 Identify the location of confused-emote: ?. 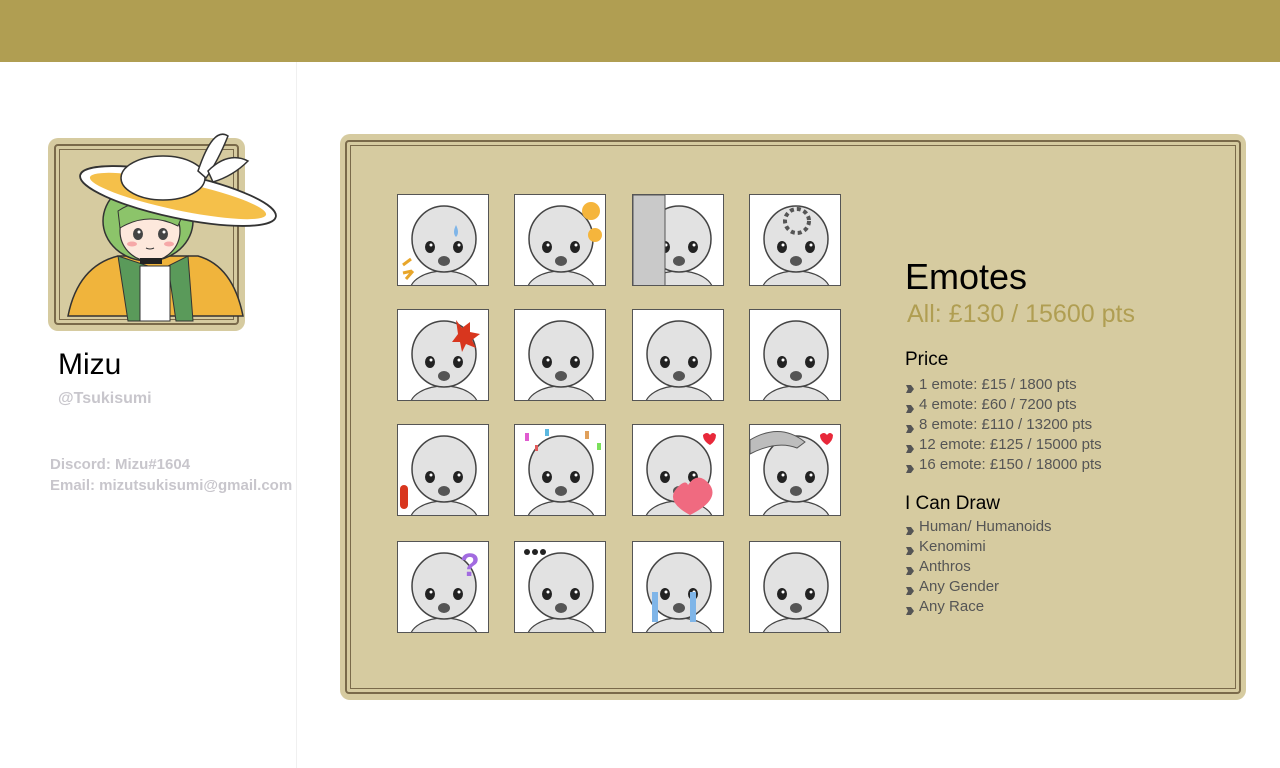
(443, 587).